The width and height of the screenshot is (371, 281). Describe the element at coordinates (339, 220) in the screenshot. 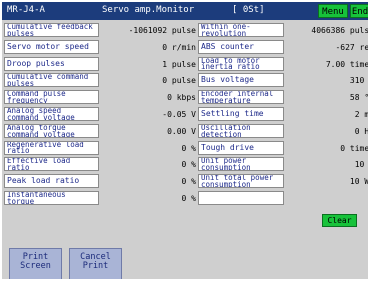

I see `clear-button: Clear` at that location.